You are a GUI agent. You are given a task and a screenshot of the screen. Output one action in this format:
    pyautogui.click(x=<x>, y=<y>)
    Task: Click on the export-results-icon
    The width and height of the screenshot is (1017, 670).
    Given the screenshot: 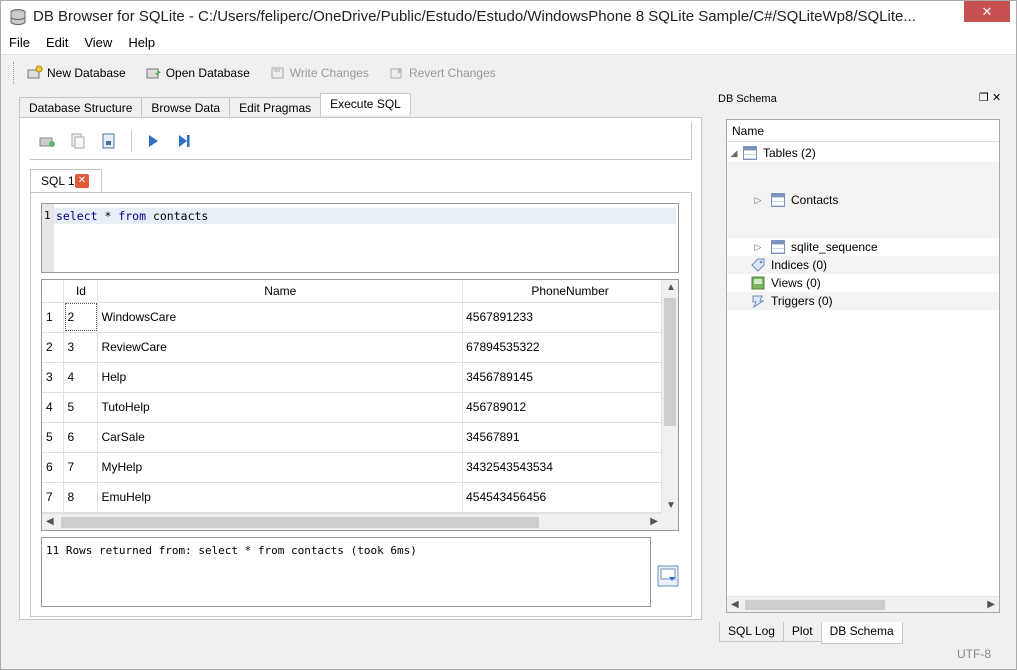 What is the action you would take?
    pyautogui.click(x=668, y=576)
    